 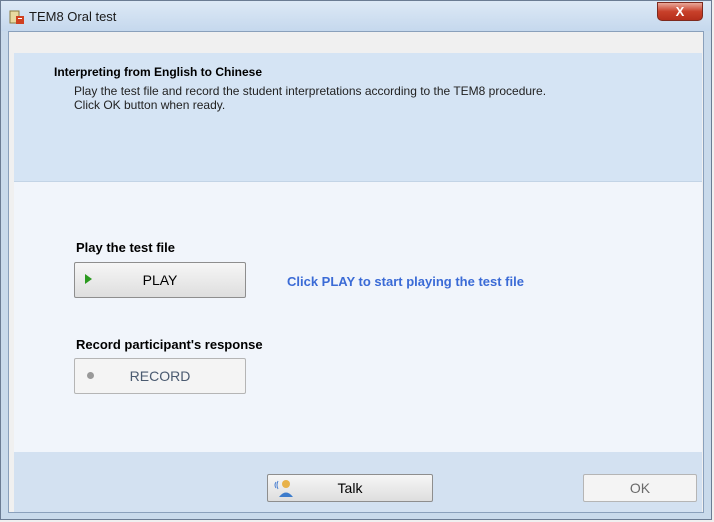 I want to click on talk-person-icon, so click(x=283, y=488).